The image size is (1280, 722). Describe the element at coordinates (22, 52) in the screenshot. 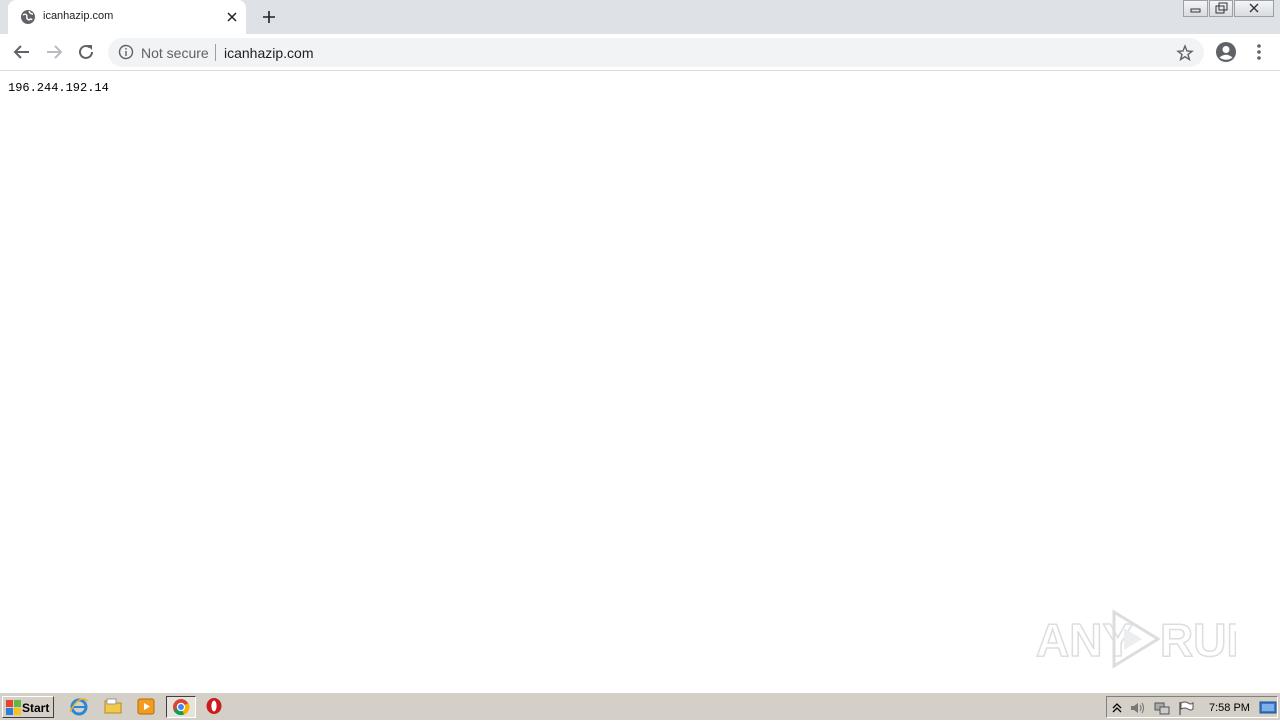

I see `back-arrow-icon` at that location.